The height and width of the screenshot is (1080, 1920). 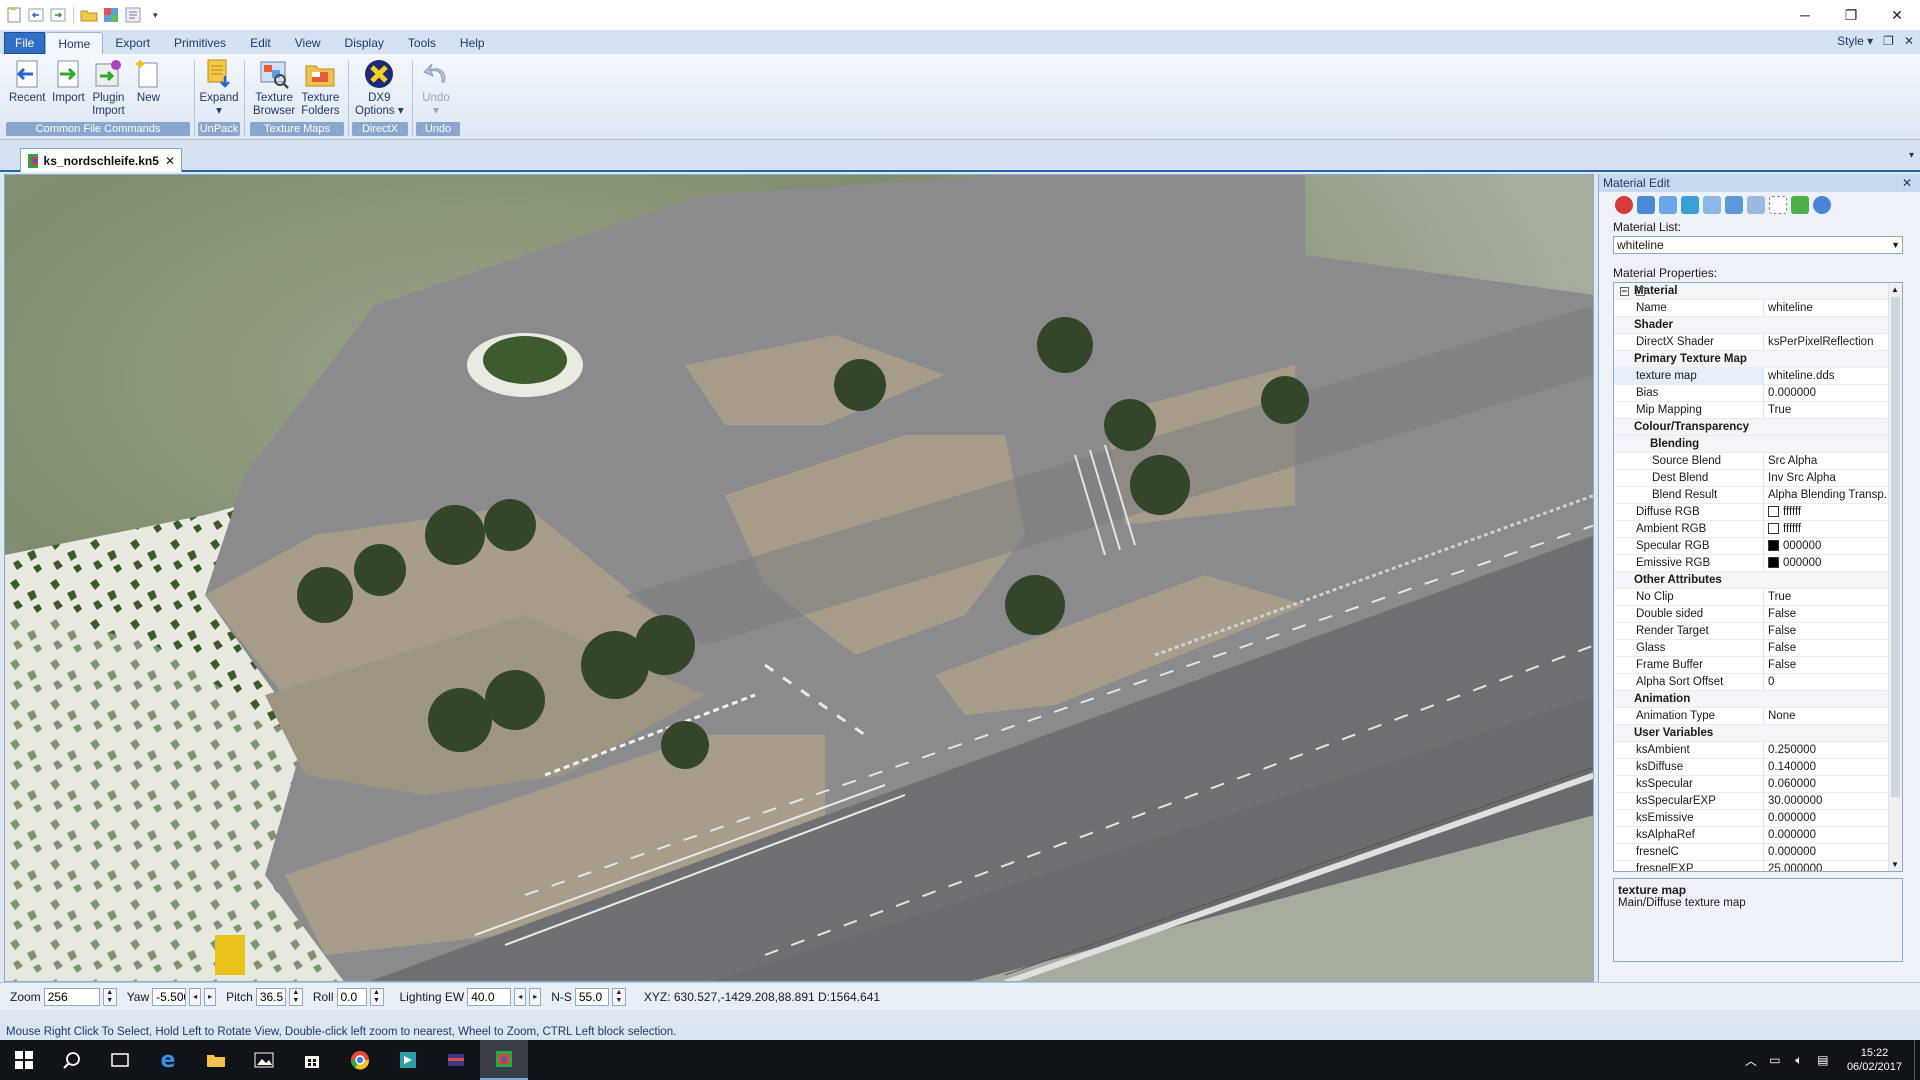 I want to click on lighting-ew-input, so click(x=489, y=996).